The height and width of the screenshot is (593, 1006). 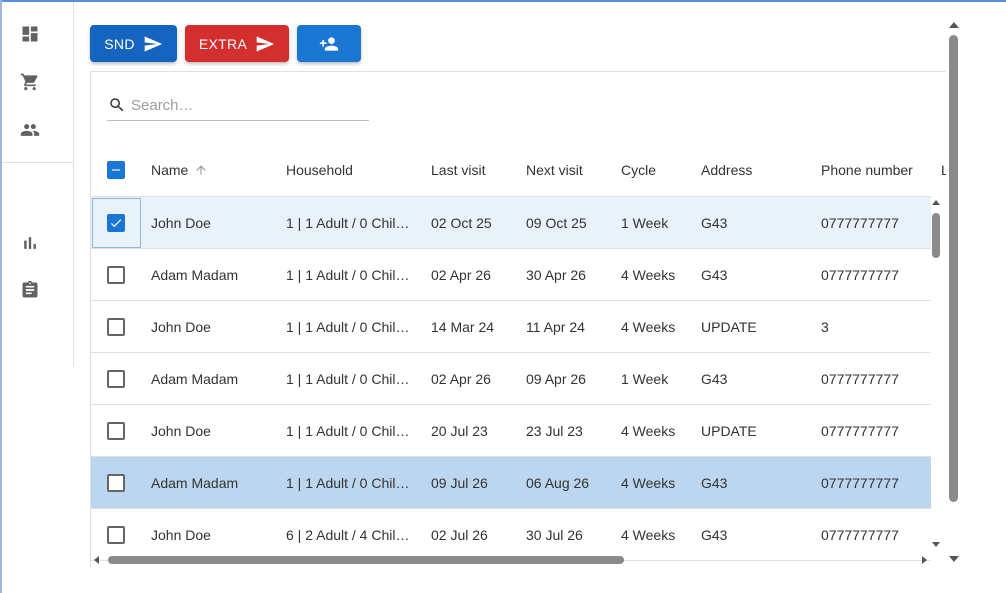 I want to click on extra-button-label: EXTRA, so click(x=223, y=43).